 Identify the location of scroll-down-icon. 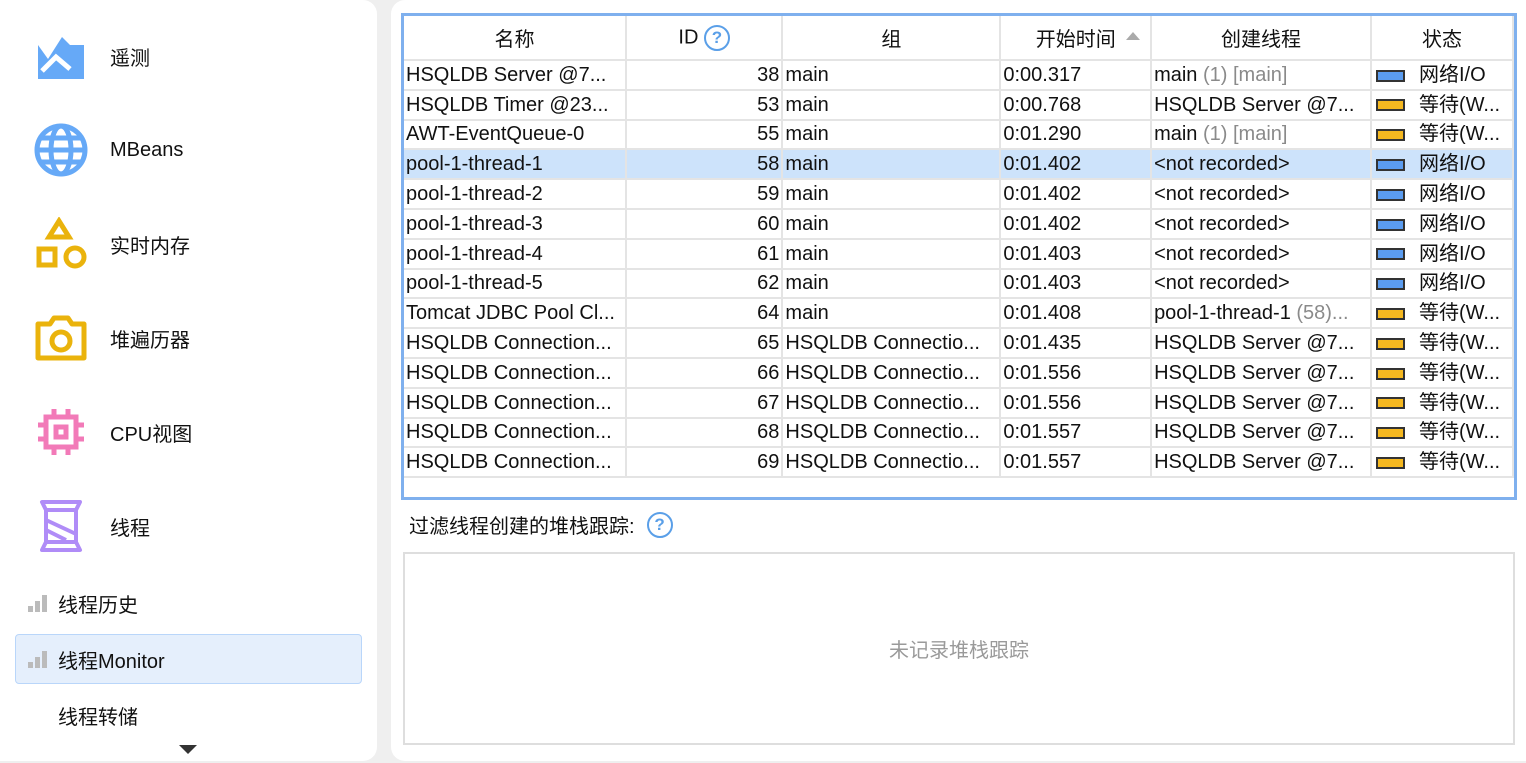
(188, 749).